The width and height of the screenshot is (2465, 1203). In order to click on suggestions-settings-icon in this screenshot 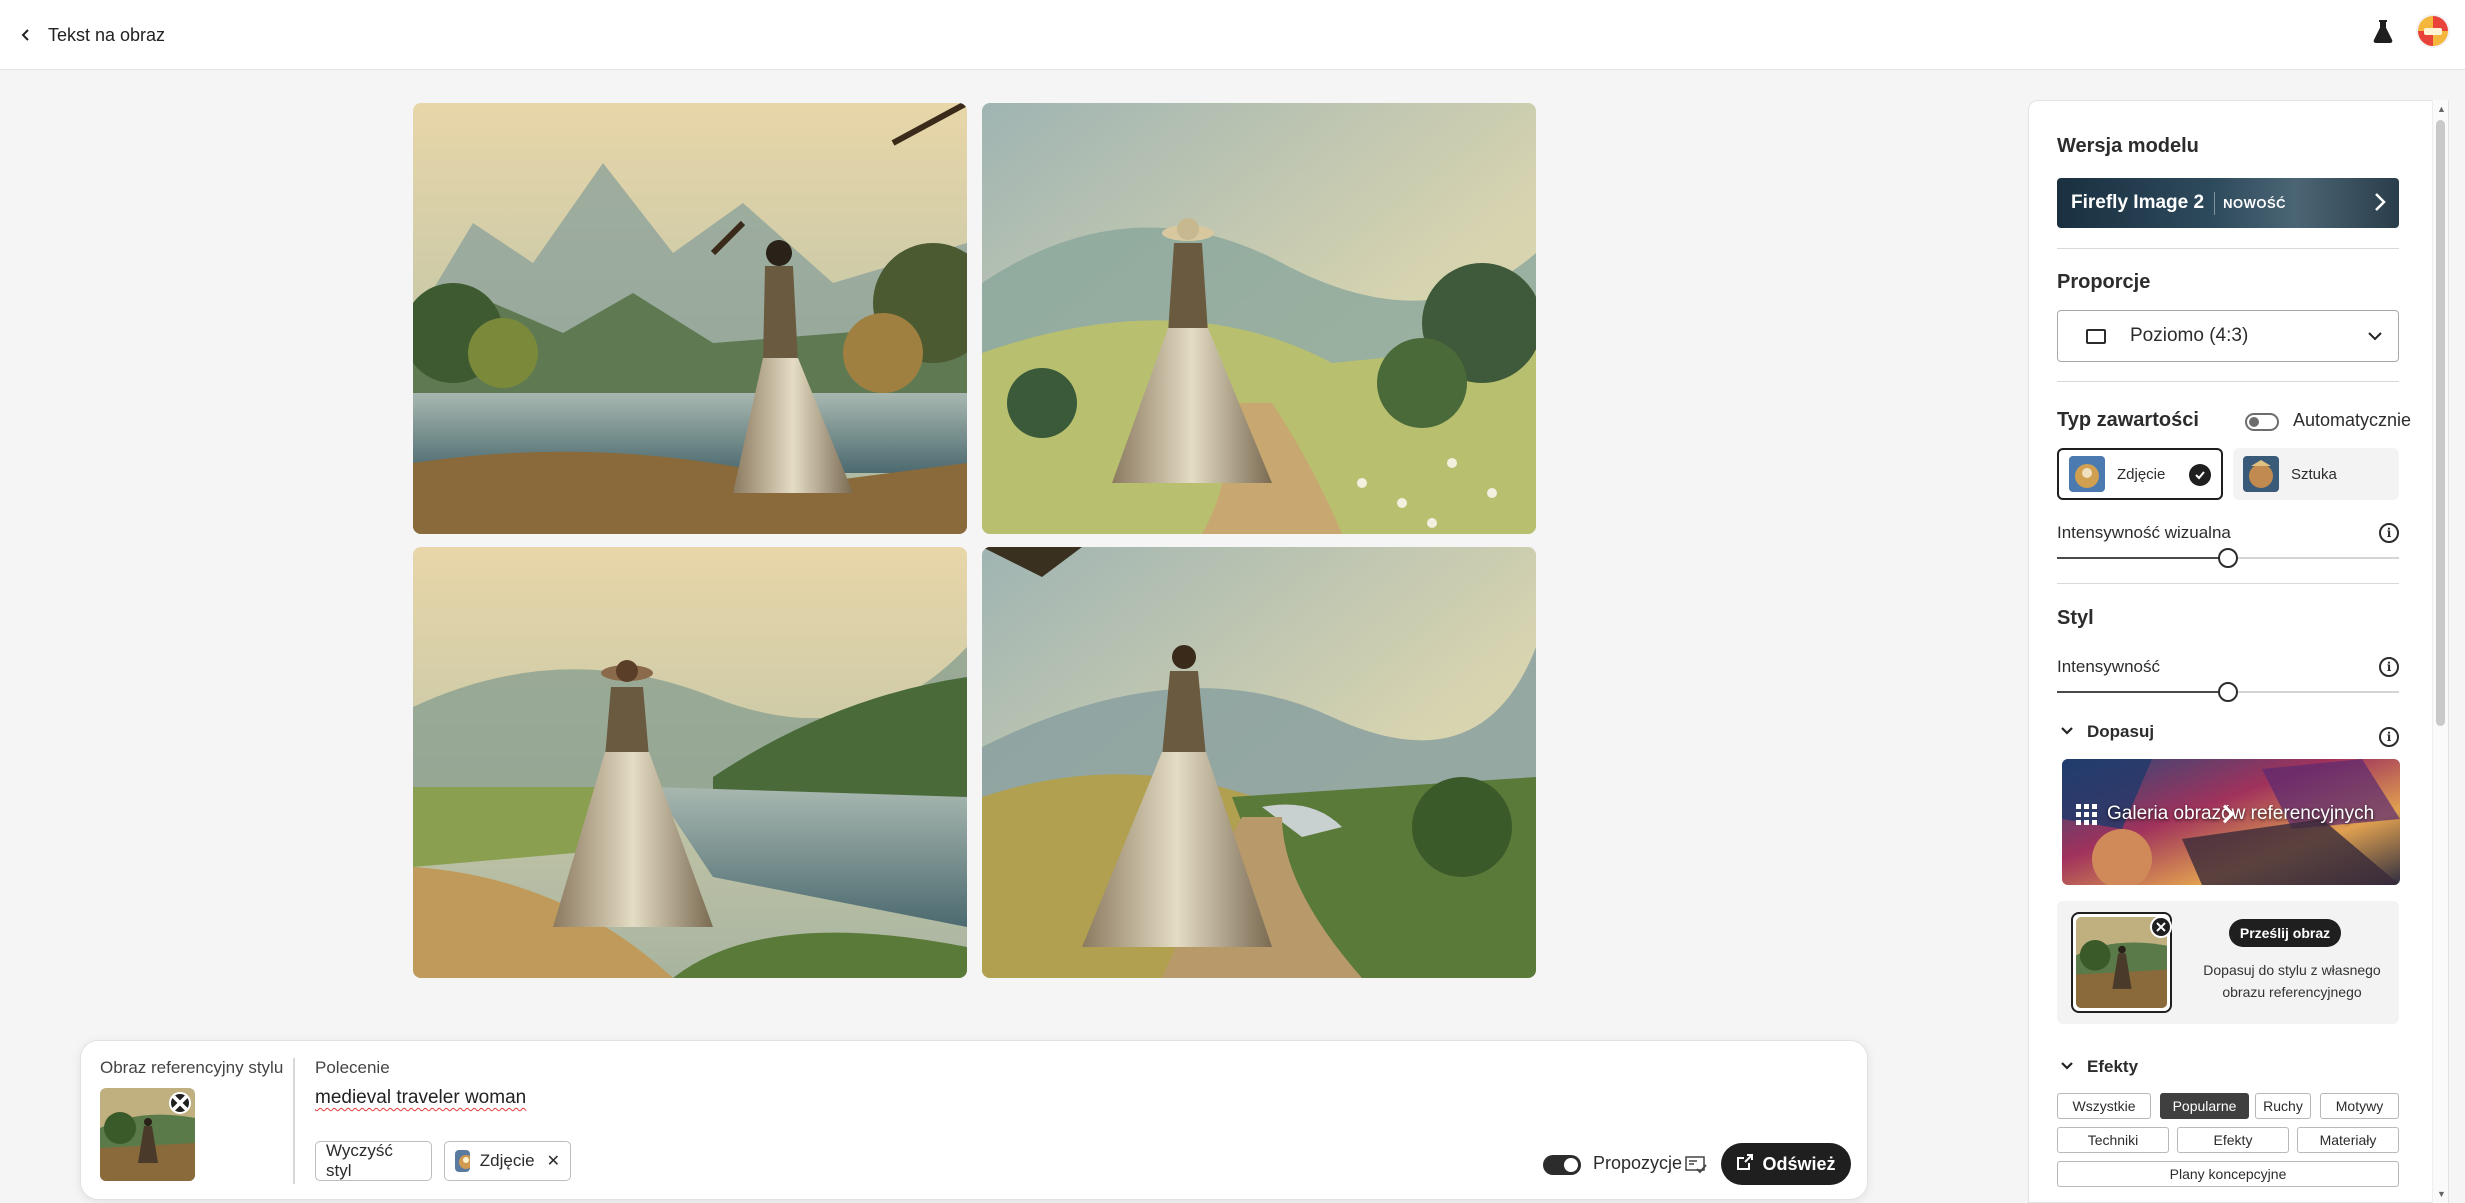, I will do `click(1696, 1165)`.